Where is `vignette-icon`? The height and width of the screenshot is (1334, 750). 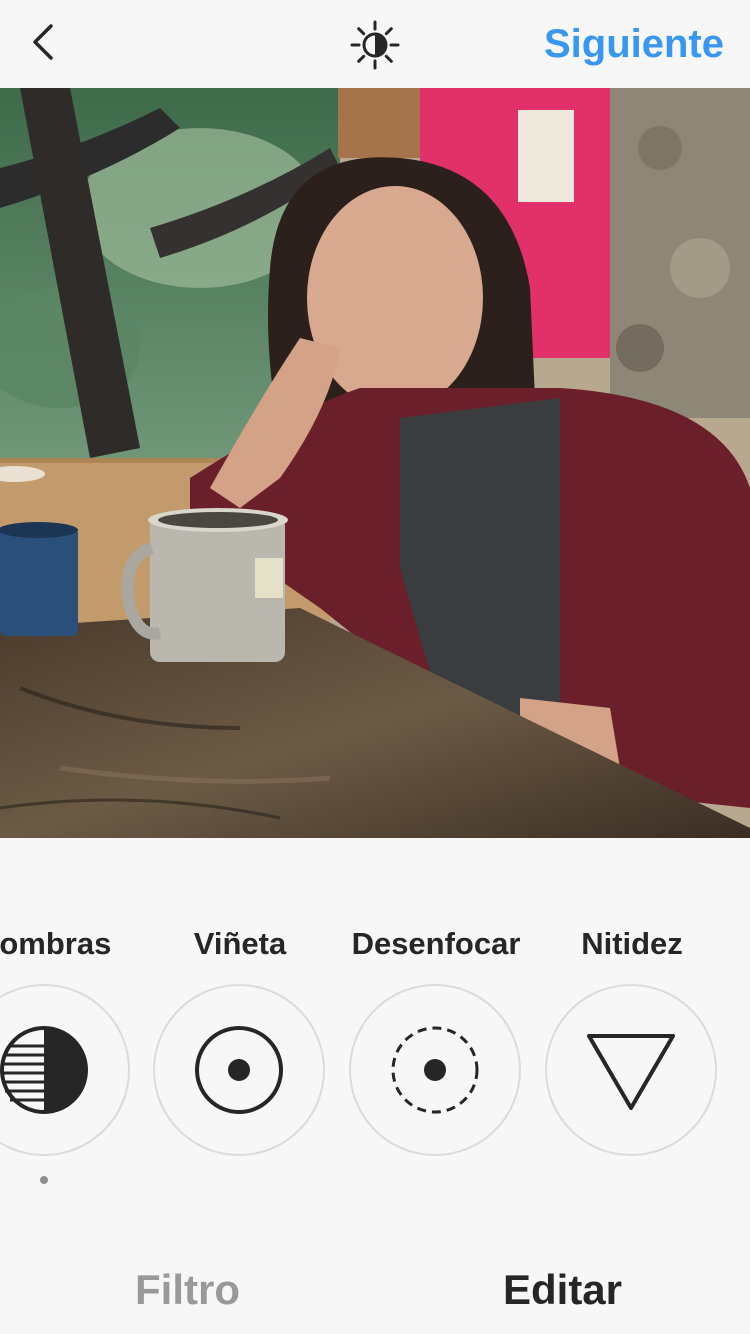 vignette-icon is located at coordinates (239, 1070).